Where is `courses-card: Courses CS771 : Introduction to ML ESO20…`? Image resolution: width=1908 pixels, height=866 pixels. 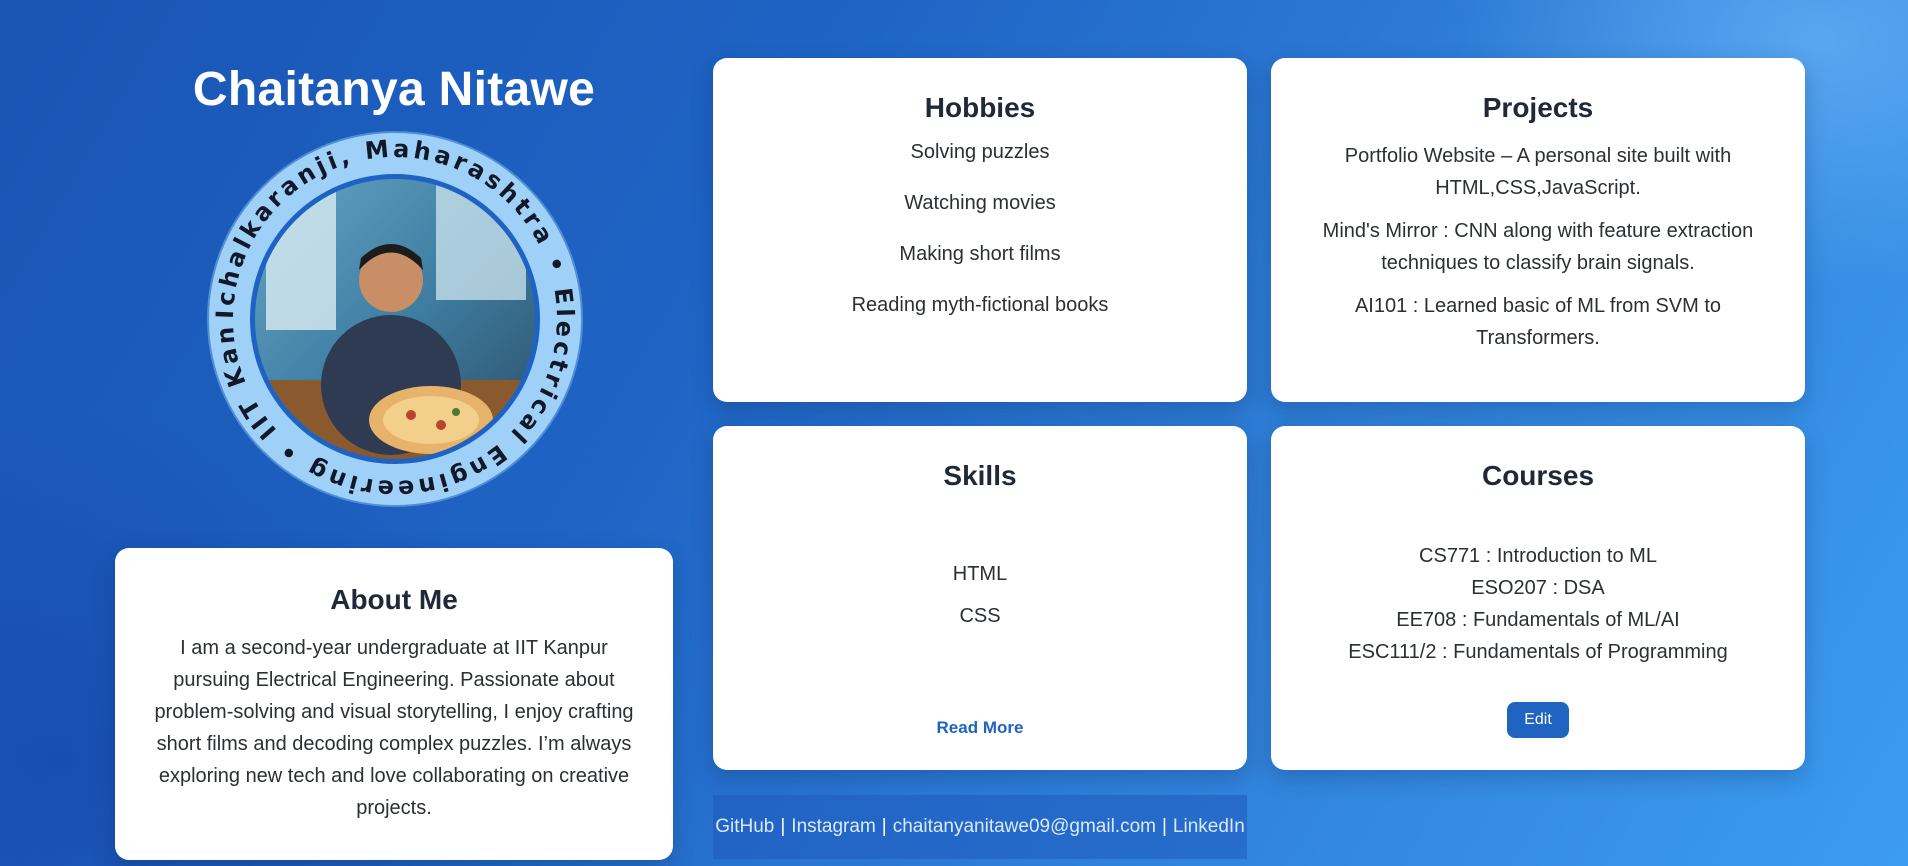
courses-card: Courses CS771 : Introduction to ML ESO20… is located at coordinates (1538, 598).